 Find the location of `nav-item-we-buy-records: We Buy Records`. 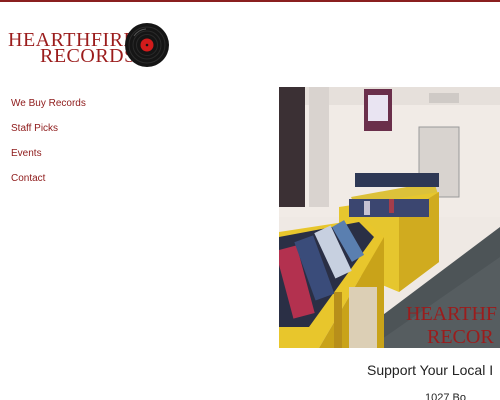

nav-item-we-buy-records: We Buy Records is located at coordinates (48, 101).